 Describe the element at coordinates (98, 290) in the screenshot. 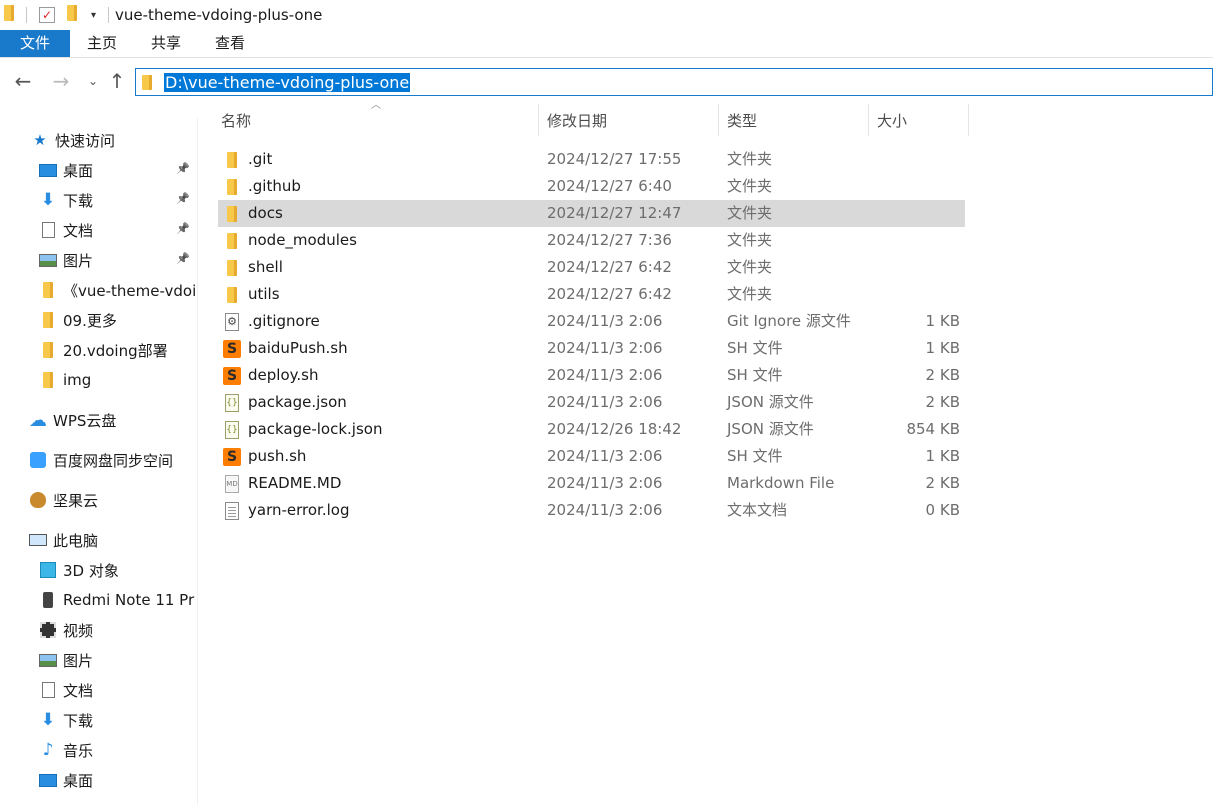

I see `sidebar-item: 《vue-theme-vdoi` at that location.